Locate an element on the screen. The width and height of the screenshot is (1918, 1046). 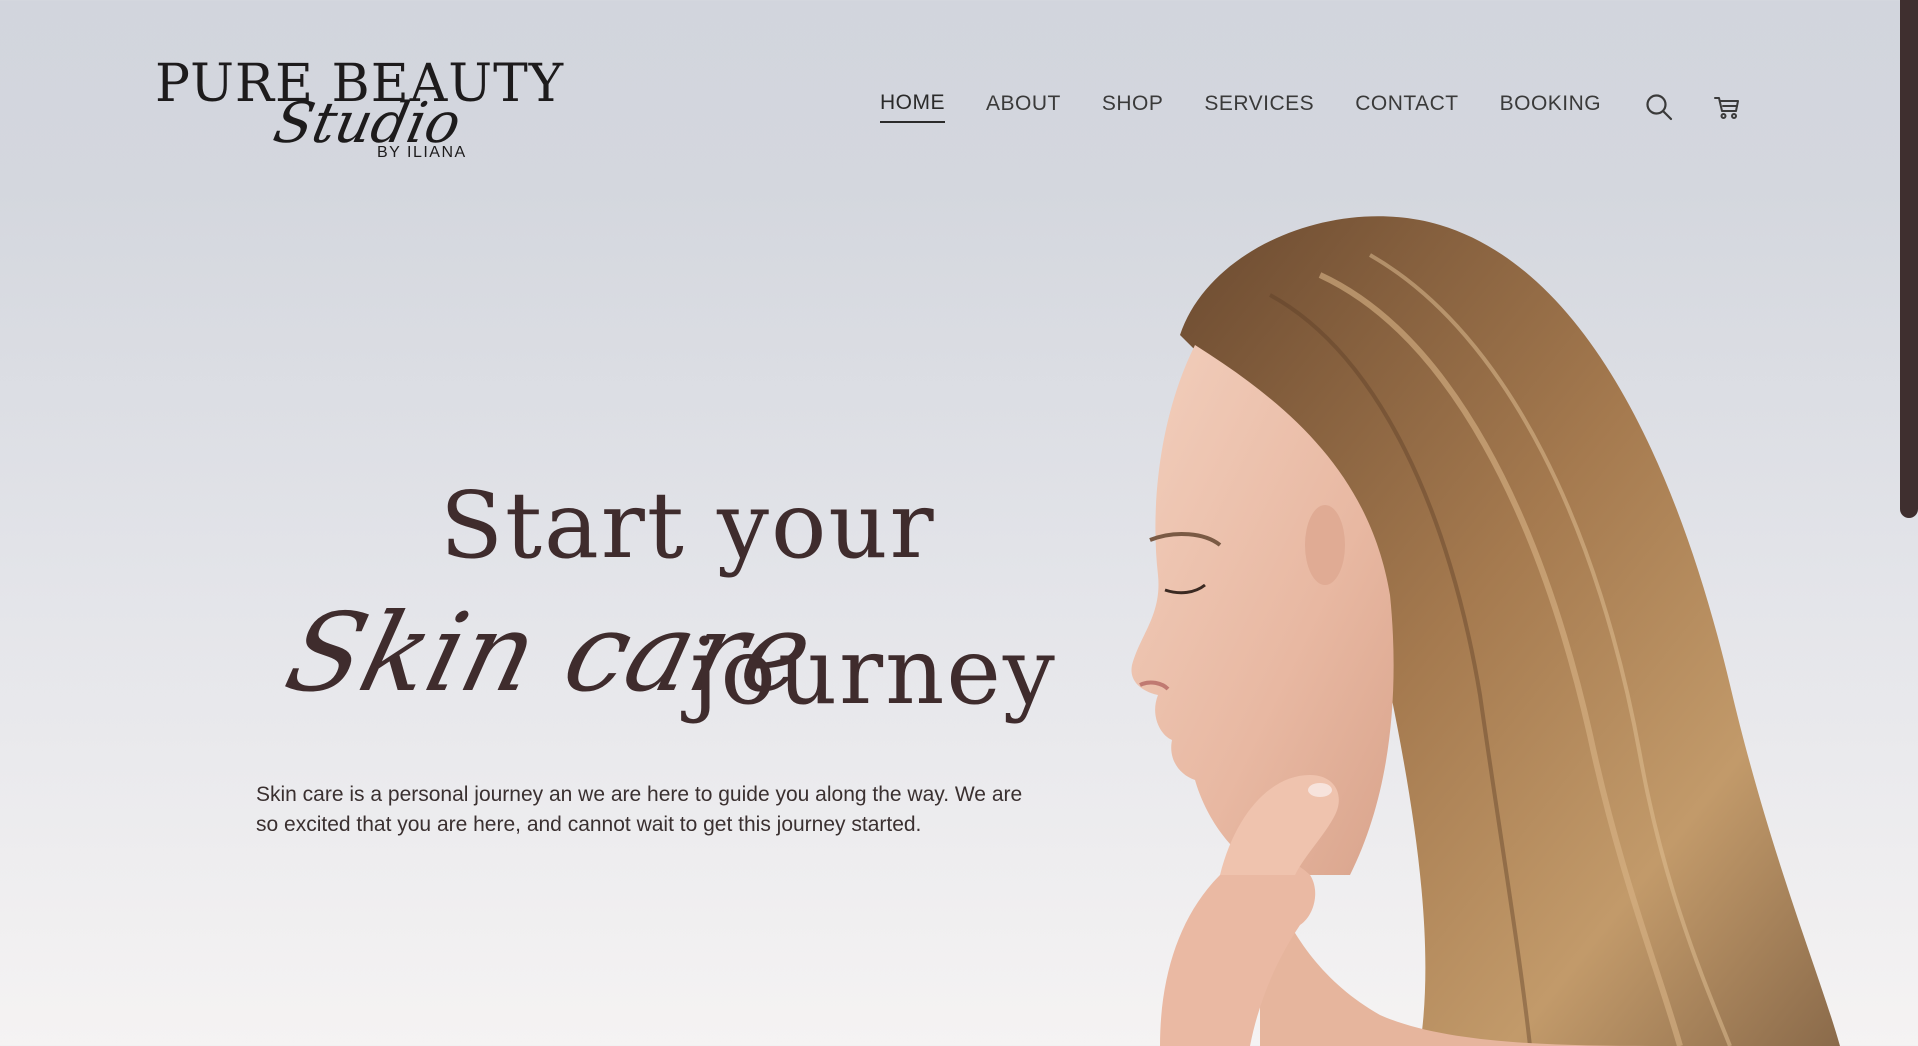
nav-booking: BOOKING is located at coordinates (1551, 107).